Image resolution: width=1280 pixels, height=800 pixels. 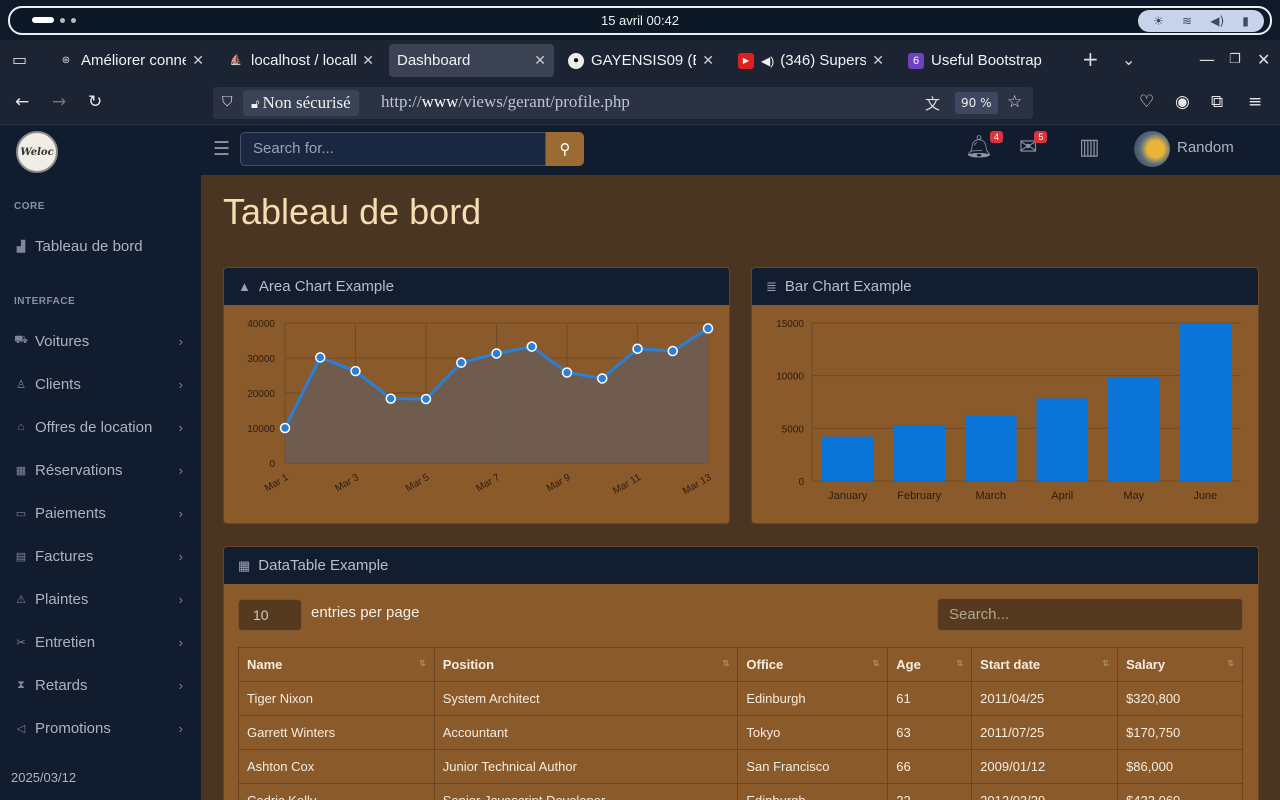 I want to click on app-logo: Weloc, so click(x=37, y=152).